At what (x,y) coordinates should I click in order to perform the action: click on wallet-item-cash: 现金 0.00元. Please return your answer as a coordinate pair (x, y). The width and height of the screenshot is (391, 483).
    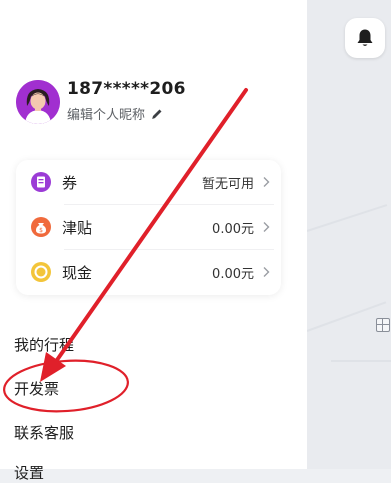
    Looking at the image, I should click on (150, 272).